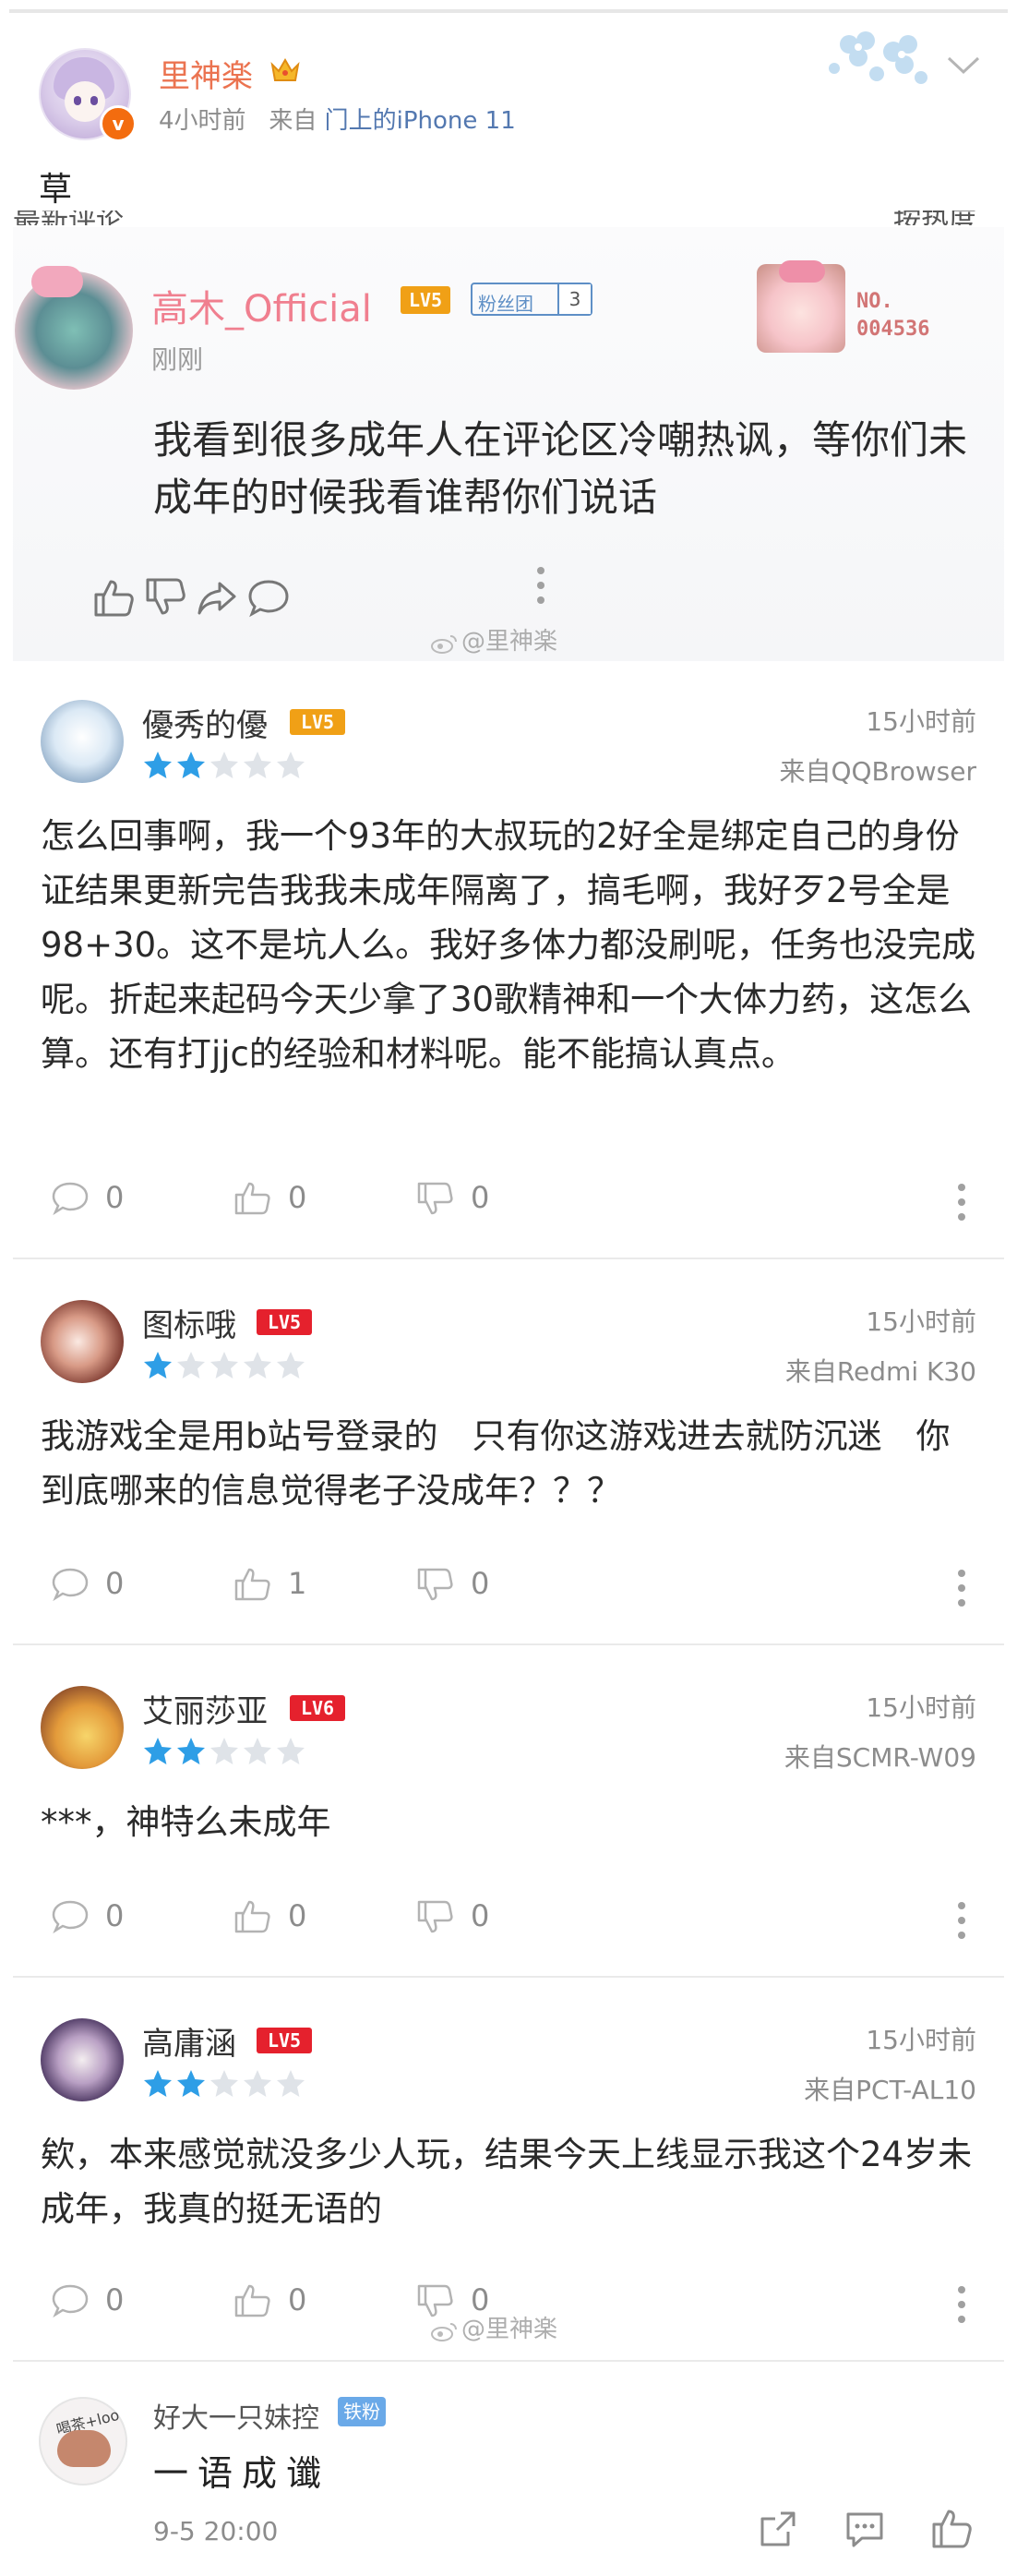 This screenshot has width=1017, height=2576. What do you see at coordinates (83, 2441) in the screenshot?
I see `avatar: 喝茶+loo` at bounding box center [83, 2441].